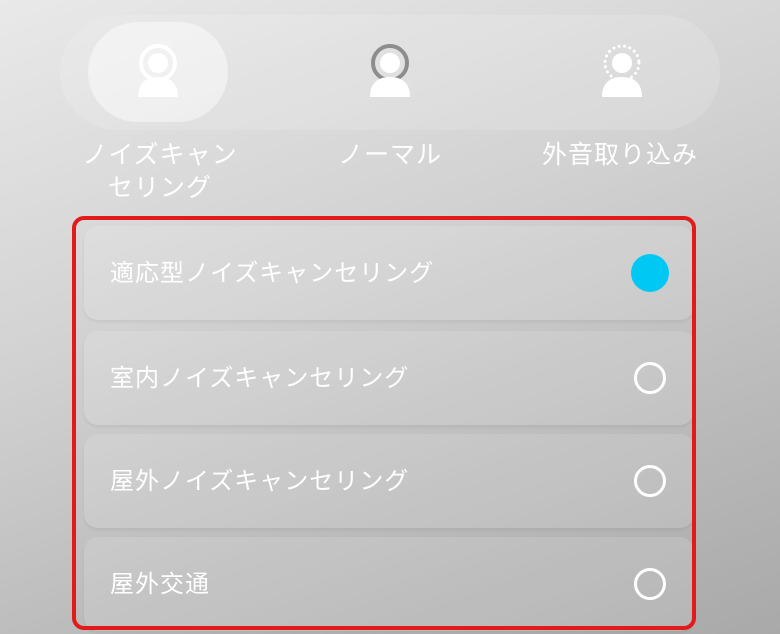 The width and height of the screenshot is (780, 634). Describe the element at coordinates (160, 171) in the screenshot. I see `mode-label-noise-cancelling: ノイズキャン セリング` at that location.